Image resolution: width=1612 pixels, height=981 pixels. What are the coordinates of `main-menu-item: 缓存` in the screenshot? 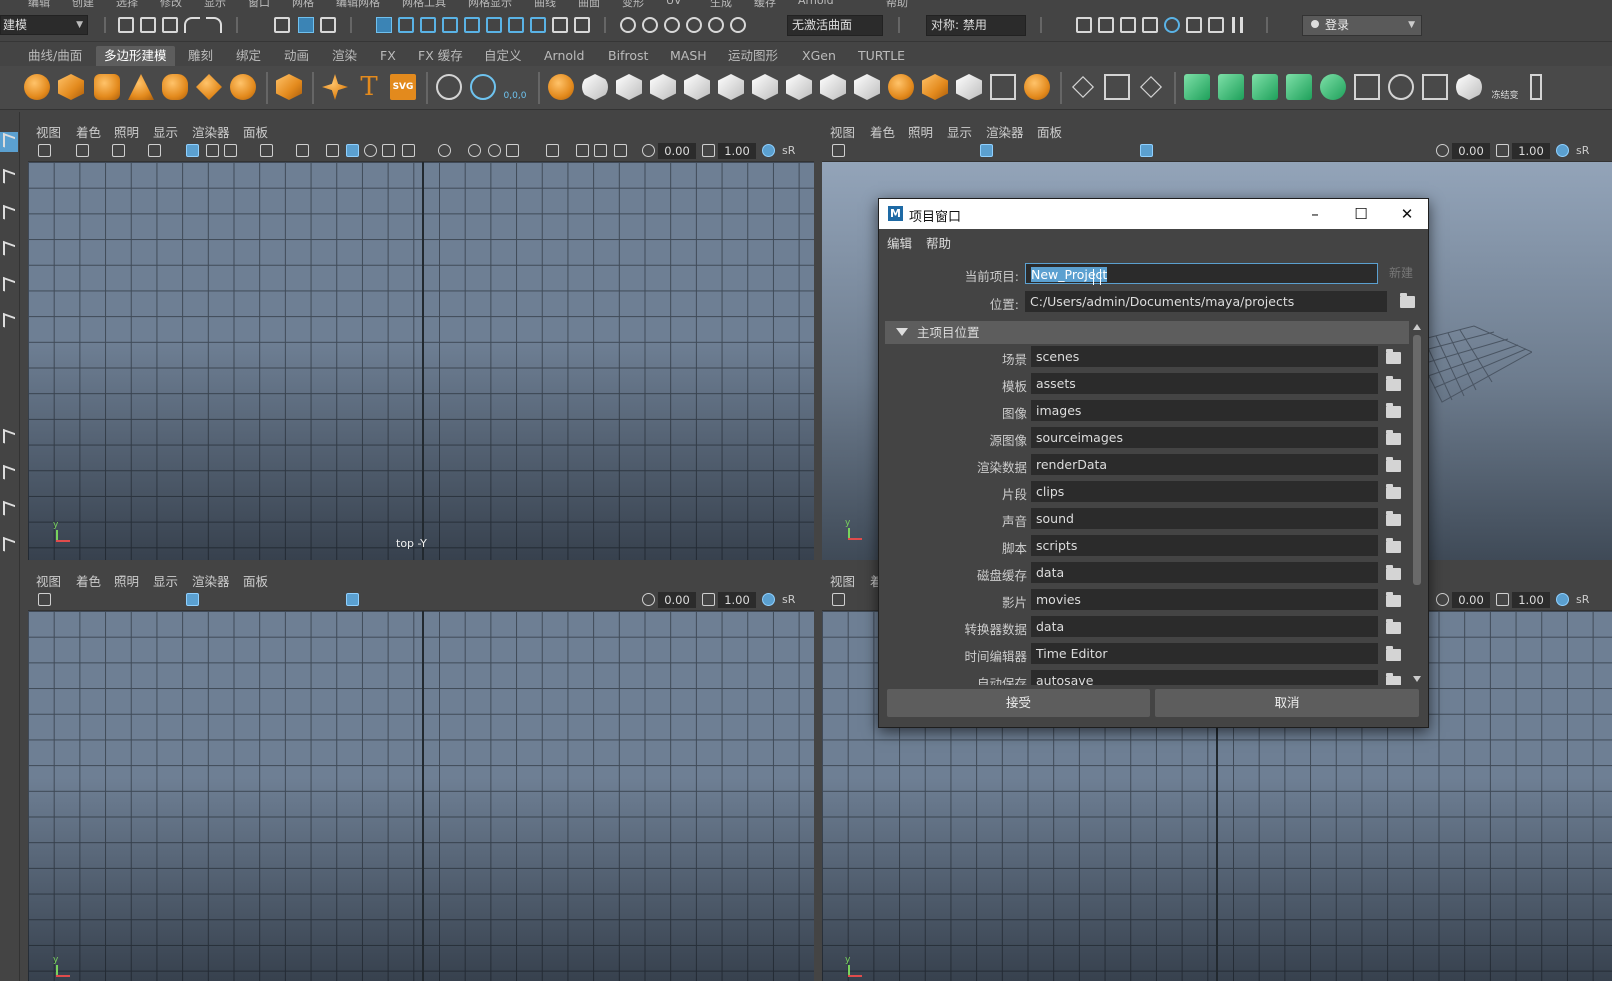 It's located at (765, 4).